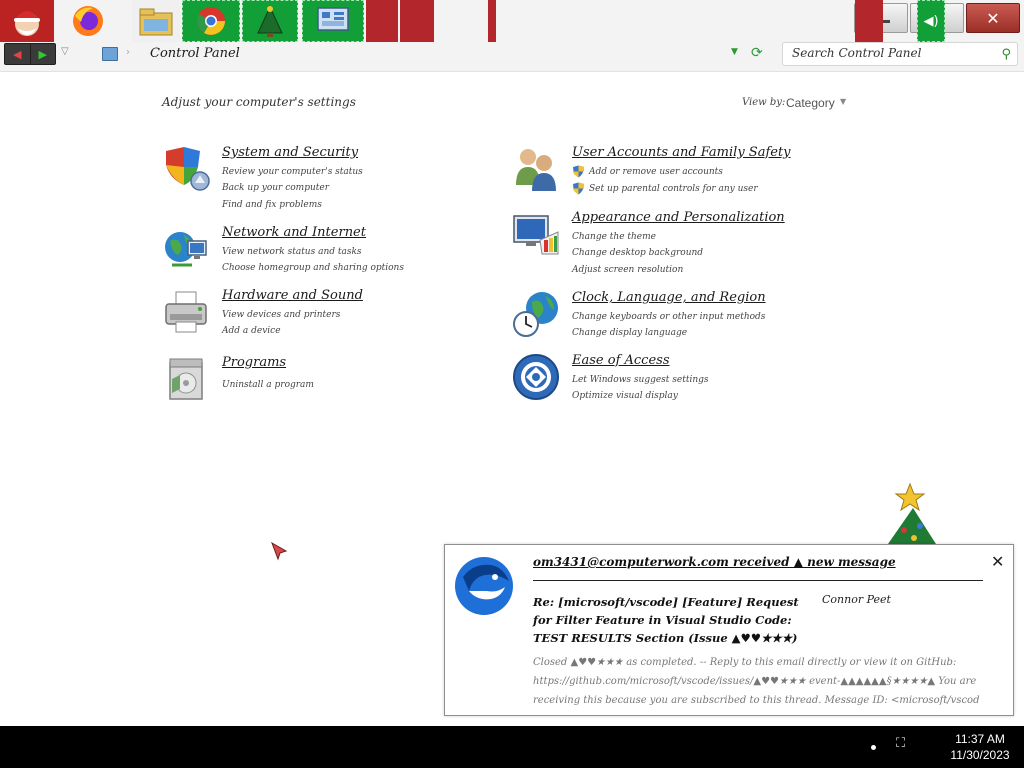 This screenshot has width=1024, height=768. What do you see at coordinates (272, 205) in the screenshot?
I see `category-link: Find and fix problems` at bounding box center [272, 205].